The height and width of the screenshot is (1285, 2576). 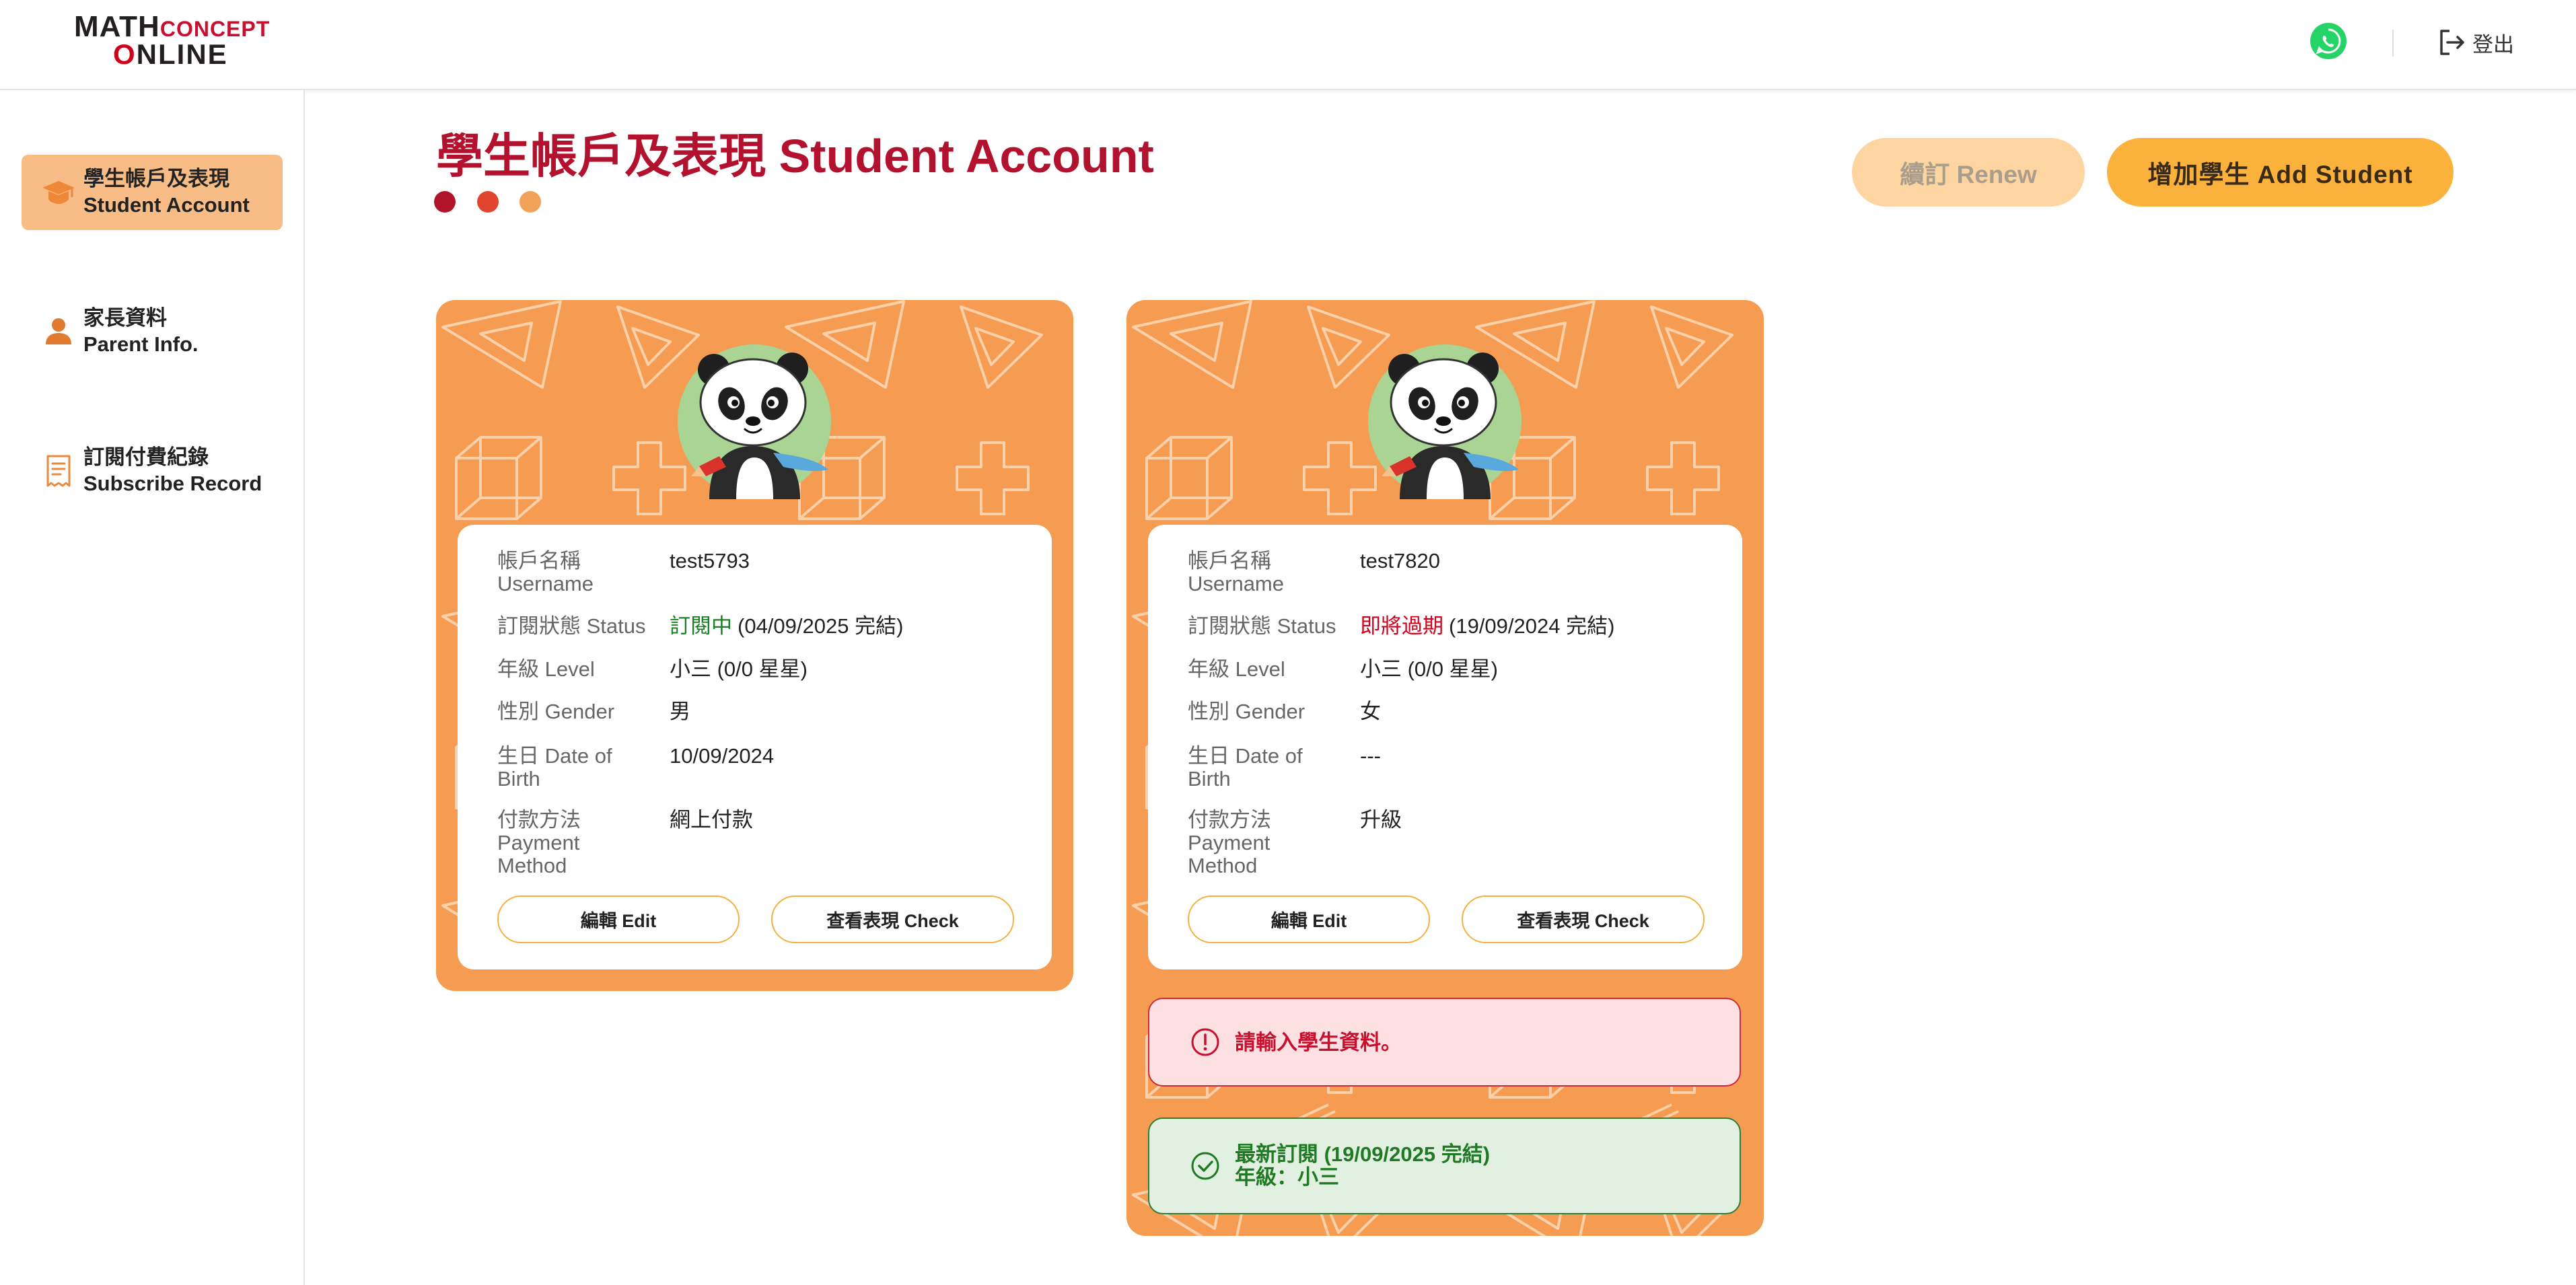 What do you see at coordinates (1370, 756) in the screenshot?
I see `dob-value: ---` at bounding box center [1370, 756].